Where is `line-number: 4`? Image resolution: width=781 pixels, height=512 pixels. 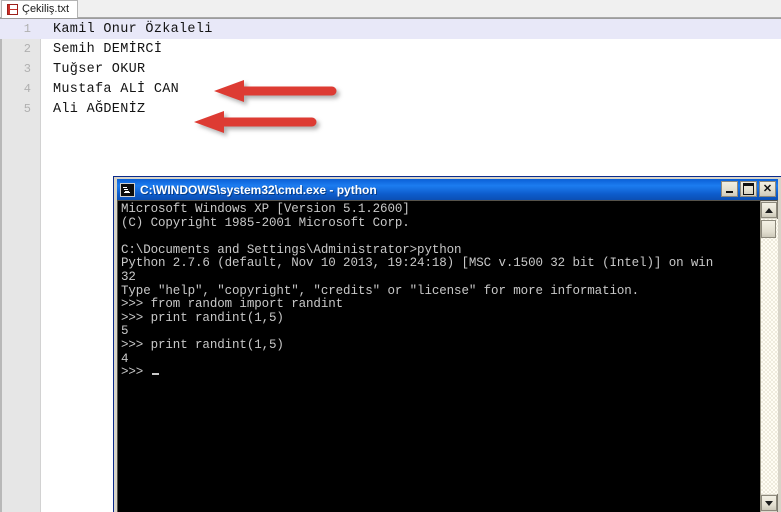
line-number: 4 is located at coordinates (27, 89).